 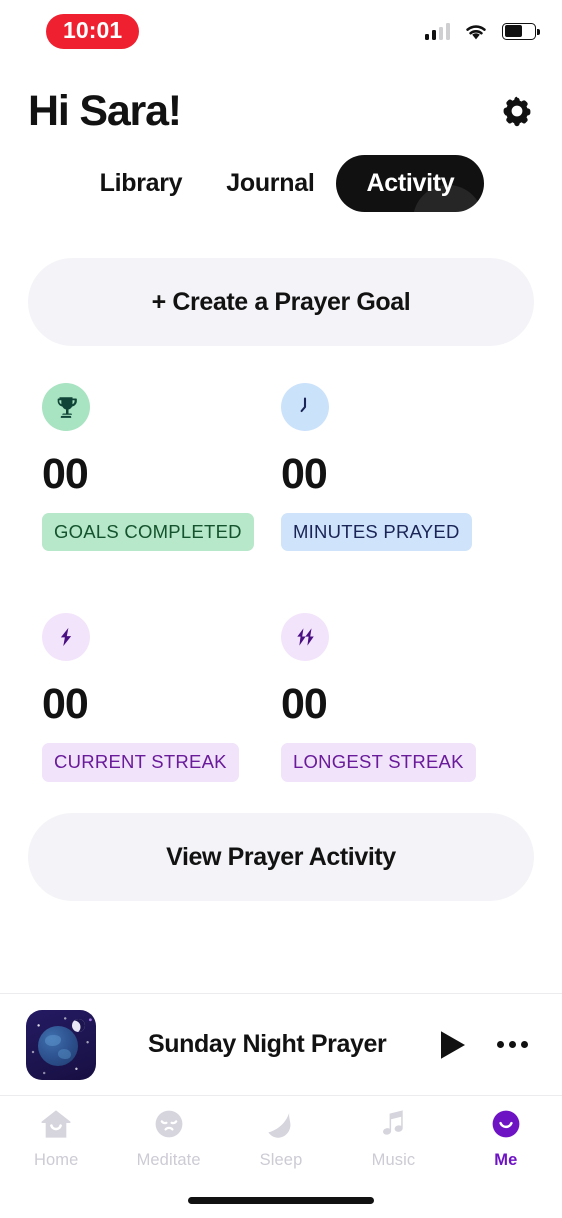 I want to click on home-indicator, so click(x=281, y=1200).